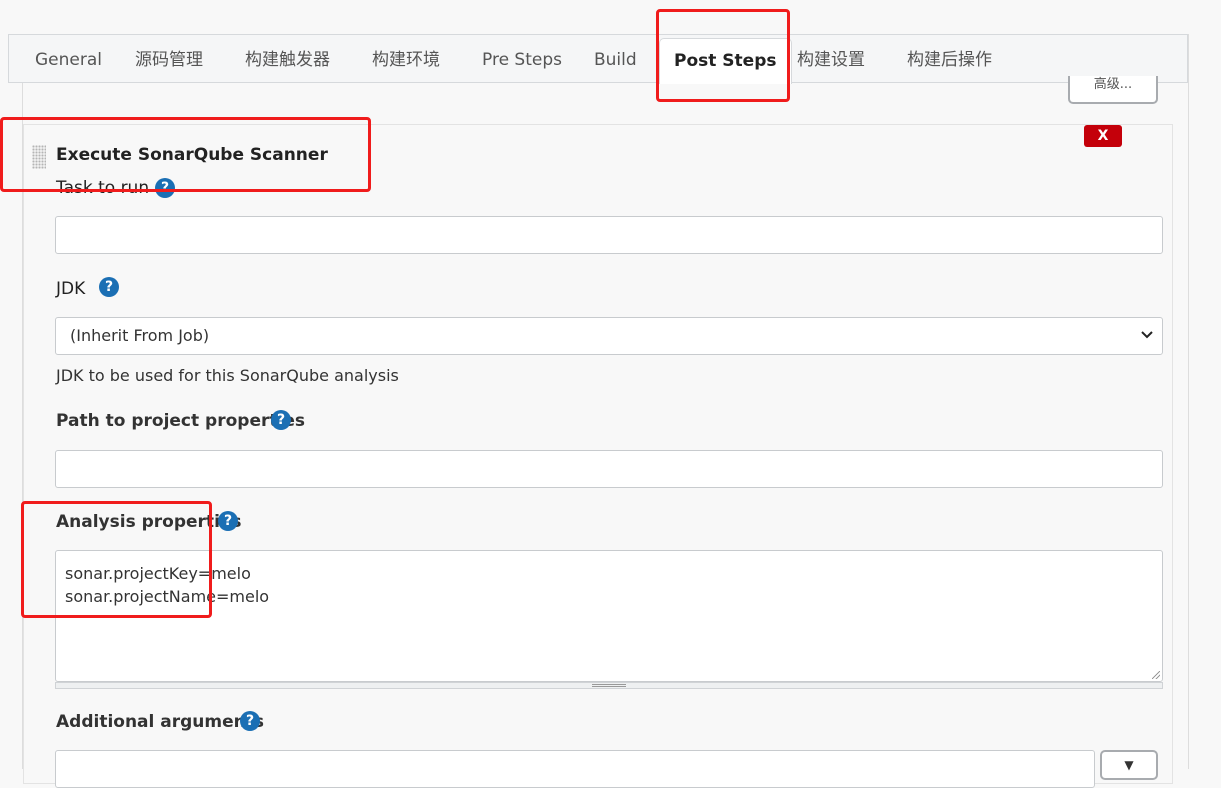  What do you see at coordinates (1156, 675) in the screenshot?
I see `resize-corner-icon` at bounding box center [1156, 675].